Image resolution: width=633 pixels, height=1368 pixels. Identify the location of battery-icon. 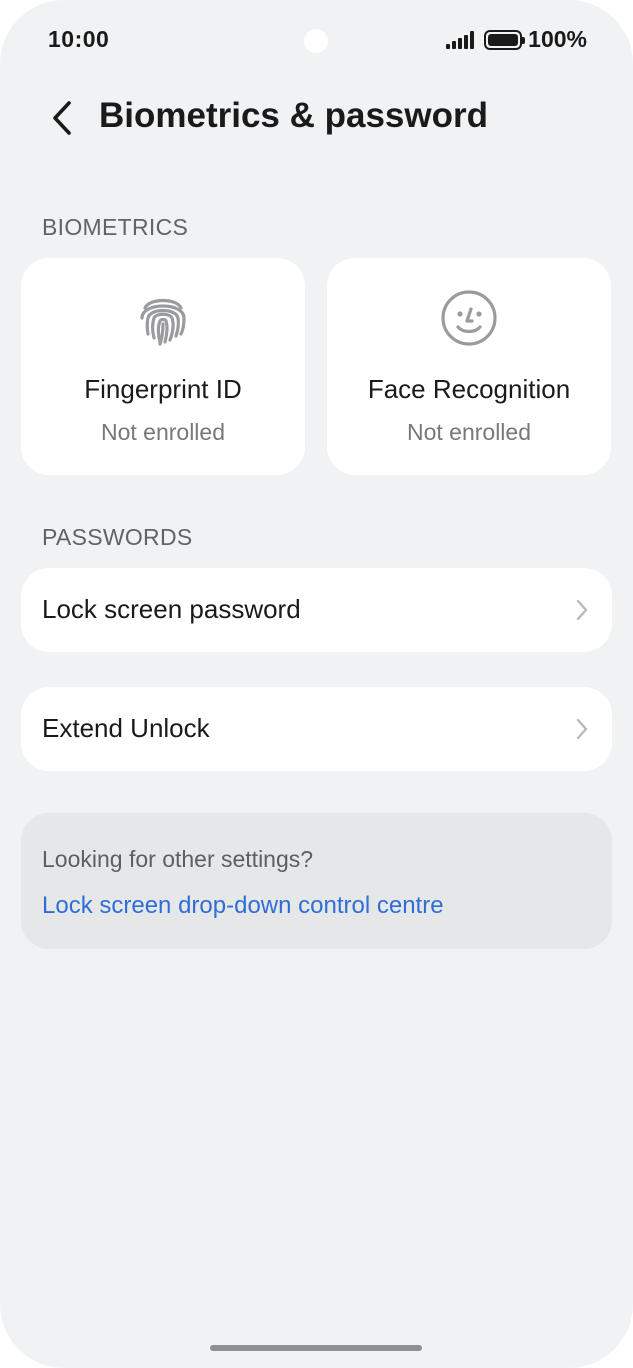
(505, 39).